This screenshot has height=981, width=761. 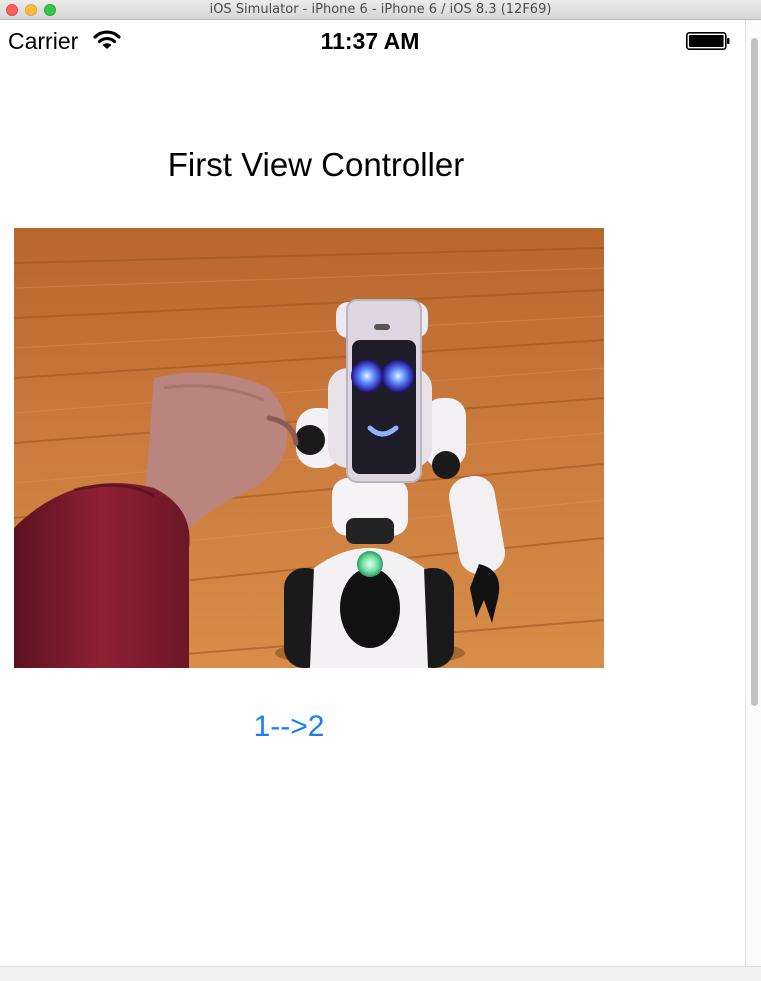 I want to click on window-scrollbar, so click(x=753, y=493).